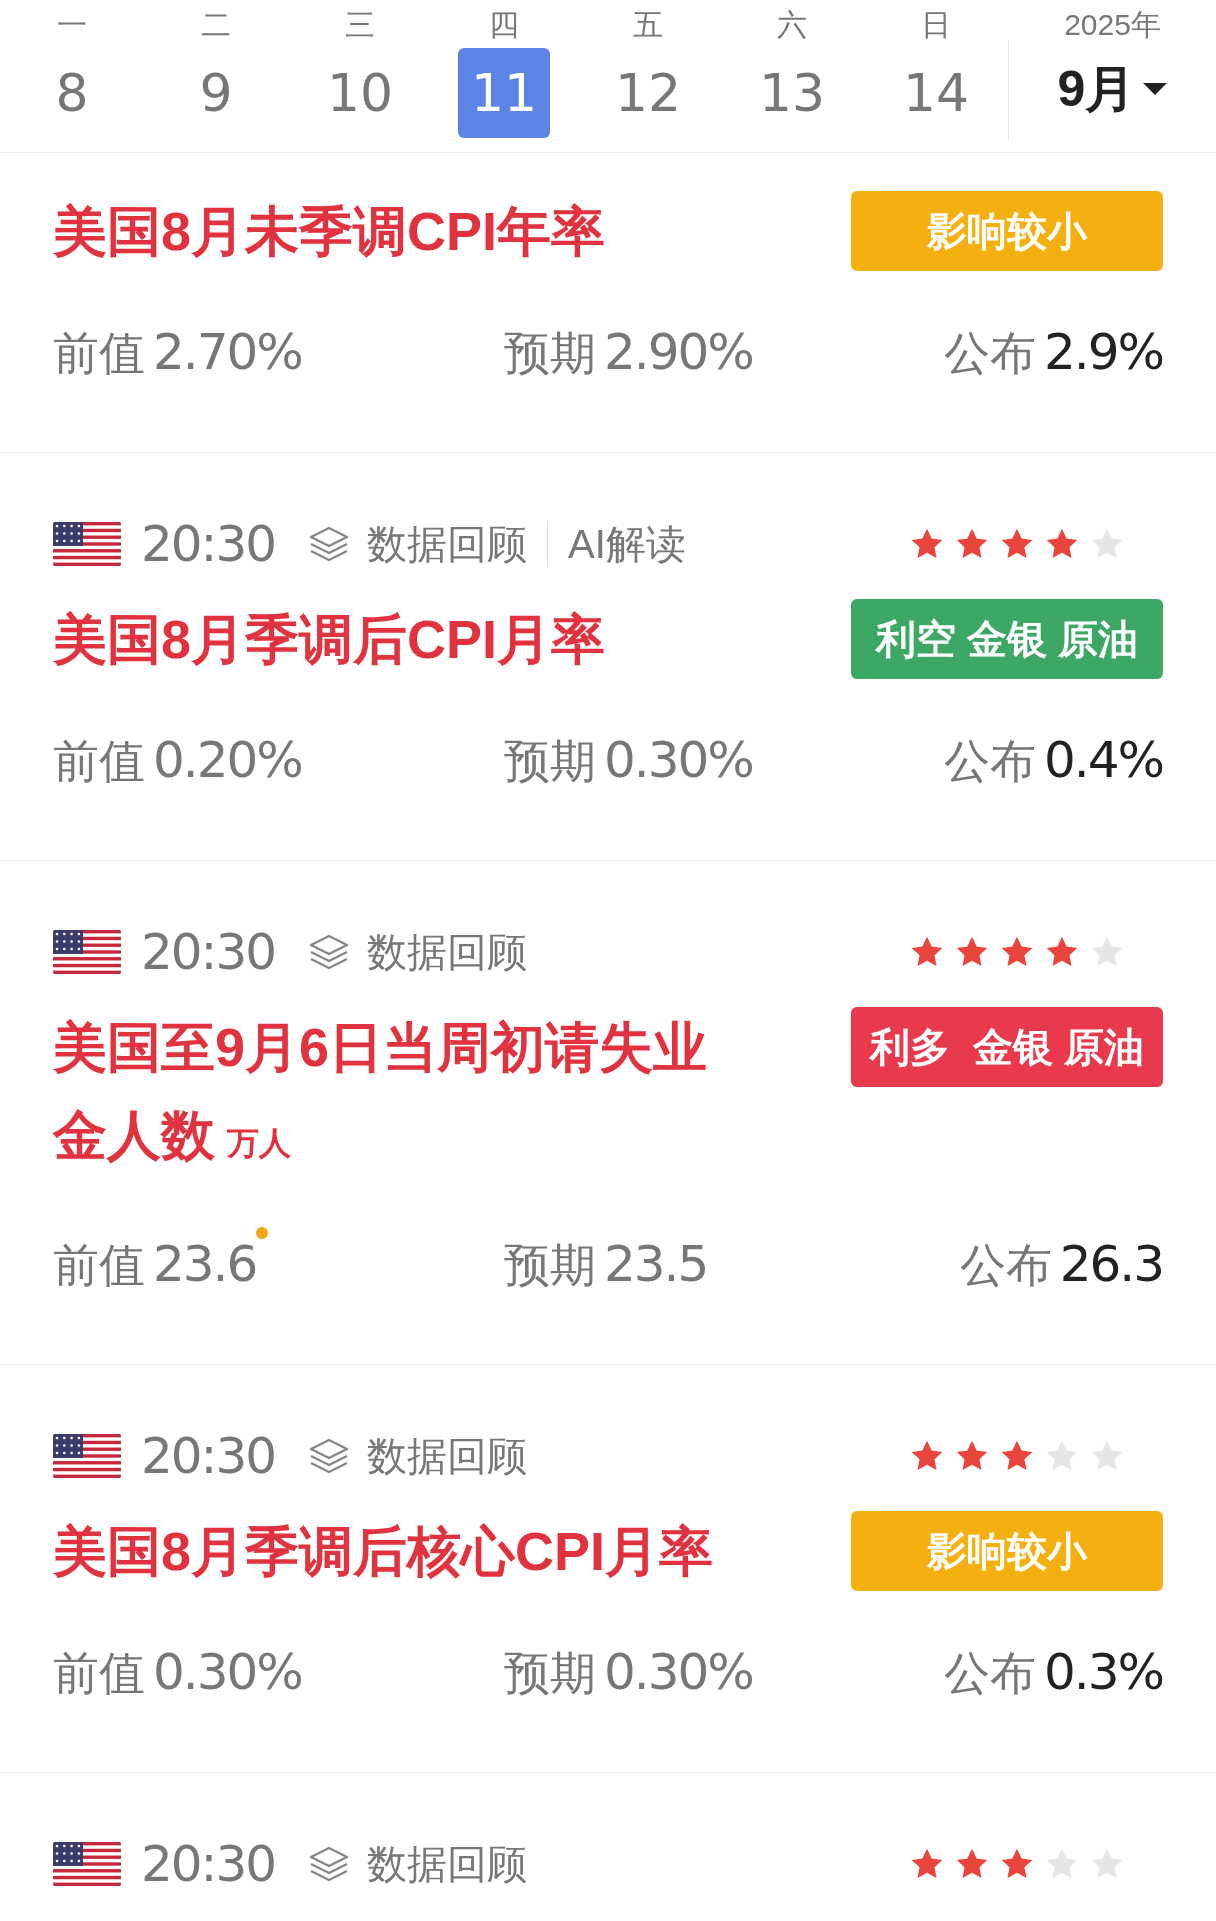  I want to click on metric-value: 0.20%, so click(227, 760).